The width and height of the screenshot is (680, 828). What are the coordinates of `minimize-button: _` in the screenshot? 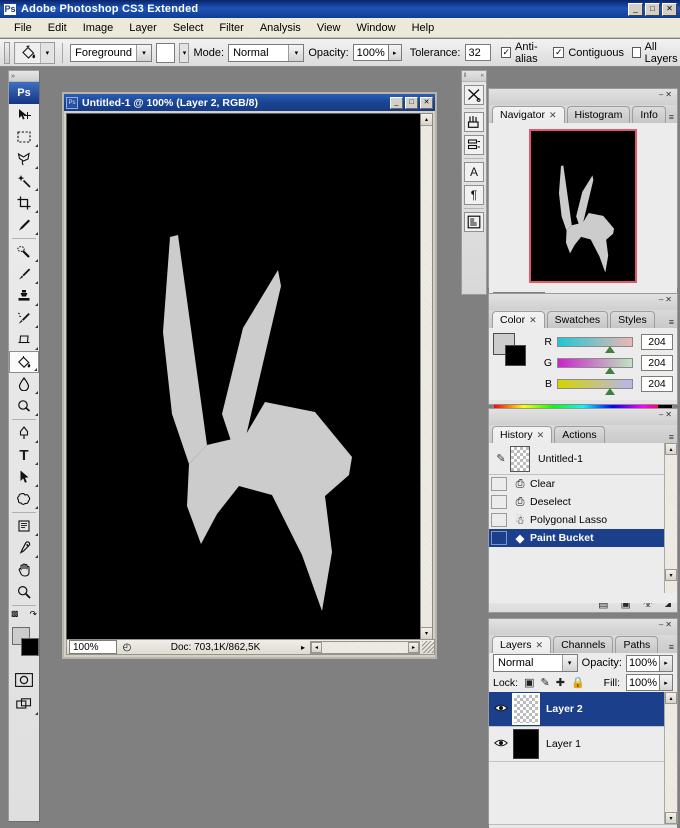 It's located at (635, 9).